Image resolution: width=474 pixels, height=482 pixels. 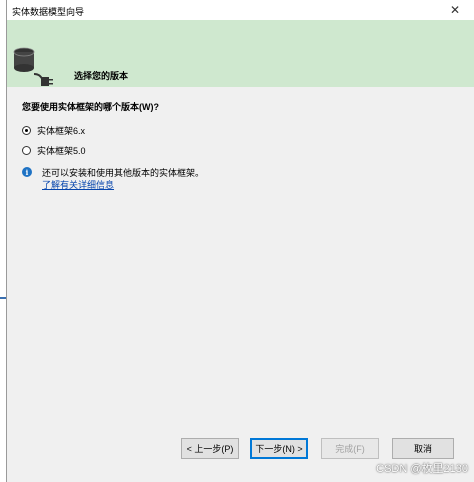 I want to click on option-ef5: 实体框架5.0, so click(x=54, y=150).